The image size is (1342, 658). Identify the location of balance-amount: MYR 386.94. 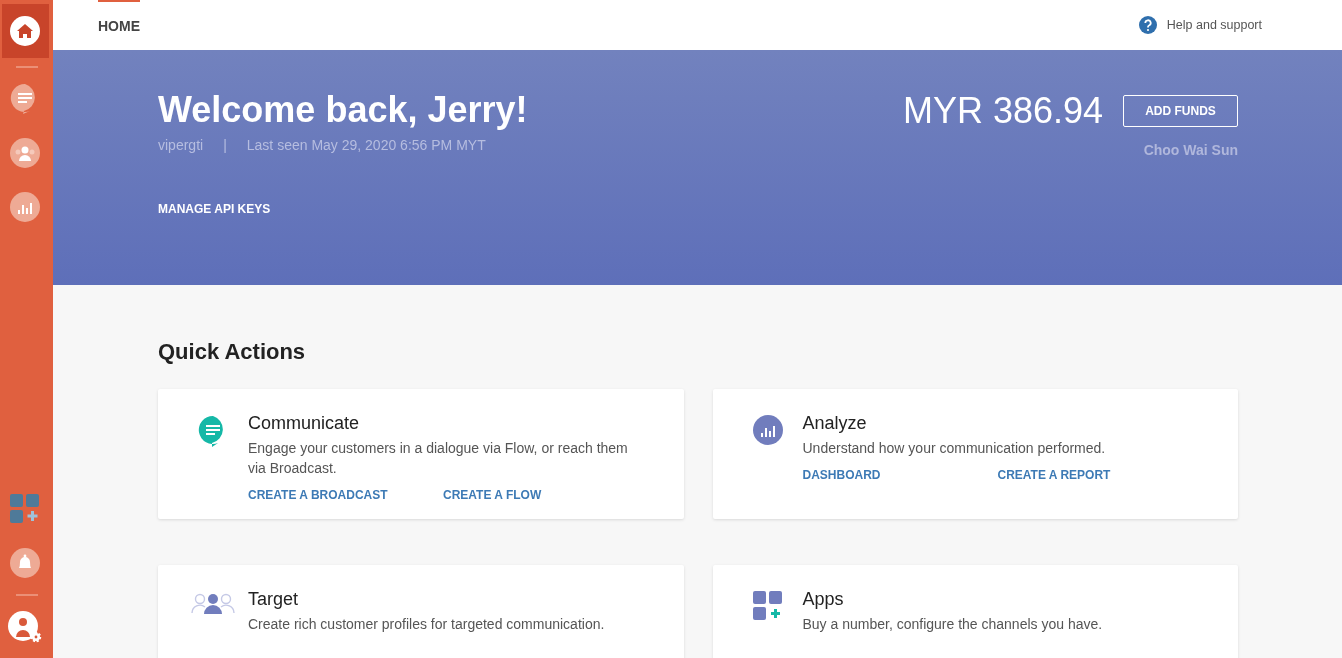
(1002, 111).